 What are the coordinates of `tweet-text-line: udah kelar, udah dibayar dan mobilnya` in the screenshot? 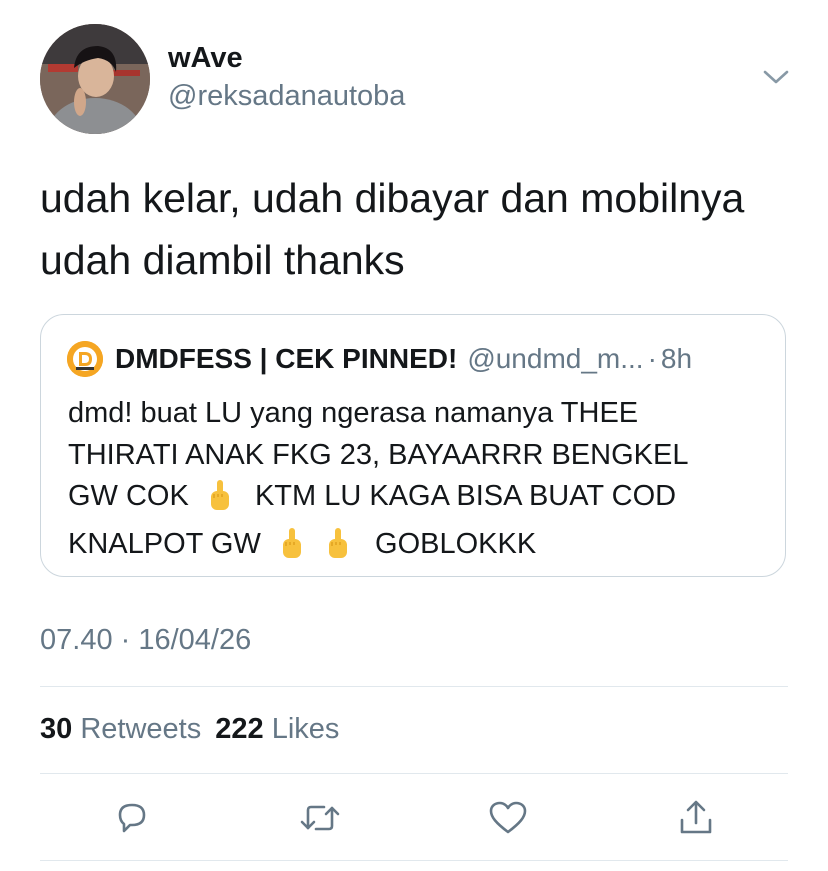 It's located at (392, 198).